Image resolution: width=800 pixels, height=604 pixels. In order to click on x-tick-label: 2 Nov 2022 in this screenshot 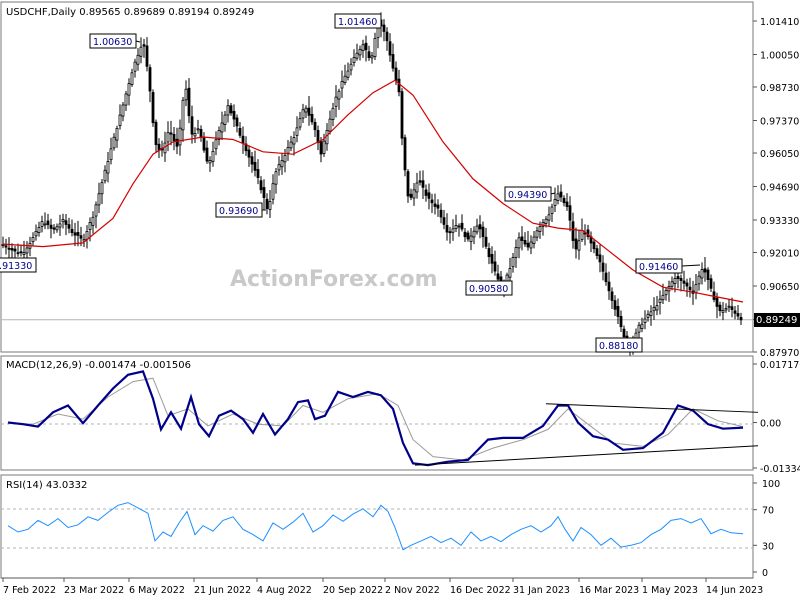, I will do `click(412, 590)`.